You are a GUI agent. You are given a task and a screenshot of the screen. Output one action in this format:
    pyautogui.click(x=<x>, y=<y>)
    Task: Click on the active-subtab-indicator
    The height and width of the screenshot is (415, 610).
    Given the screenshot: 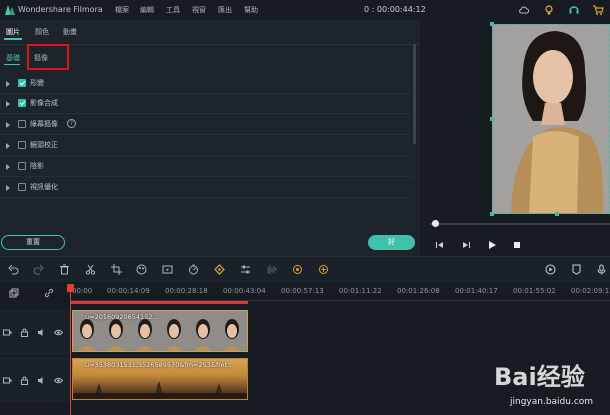 What is the action you would take?
    pyautogui.click(x=12, y=64)
    